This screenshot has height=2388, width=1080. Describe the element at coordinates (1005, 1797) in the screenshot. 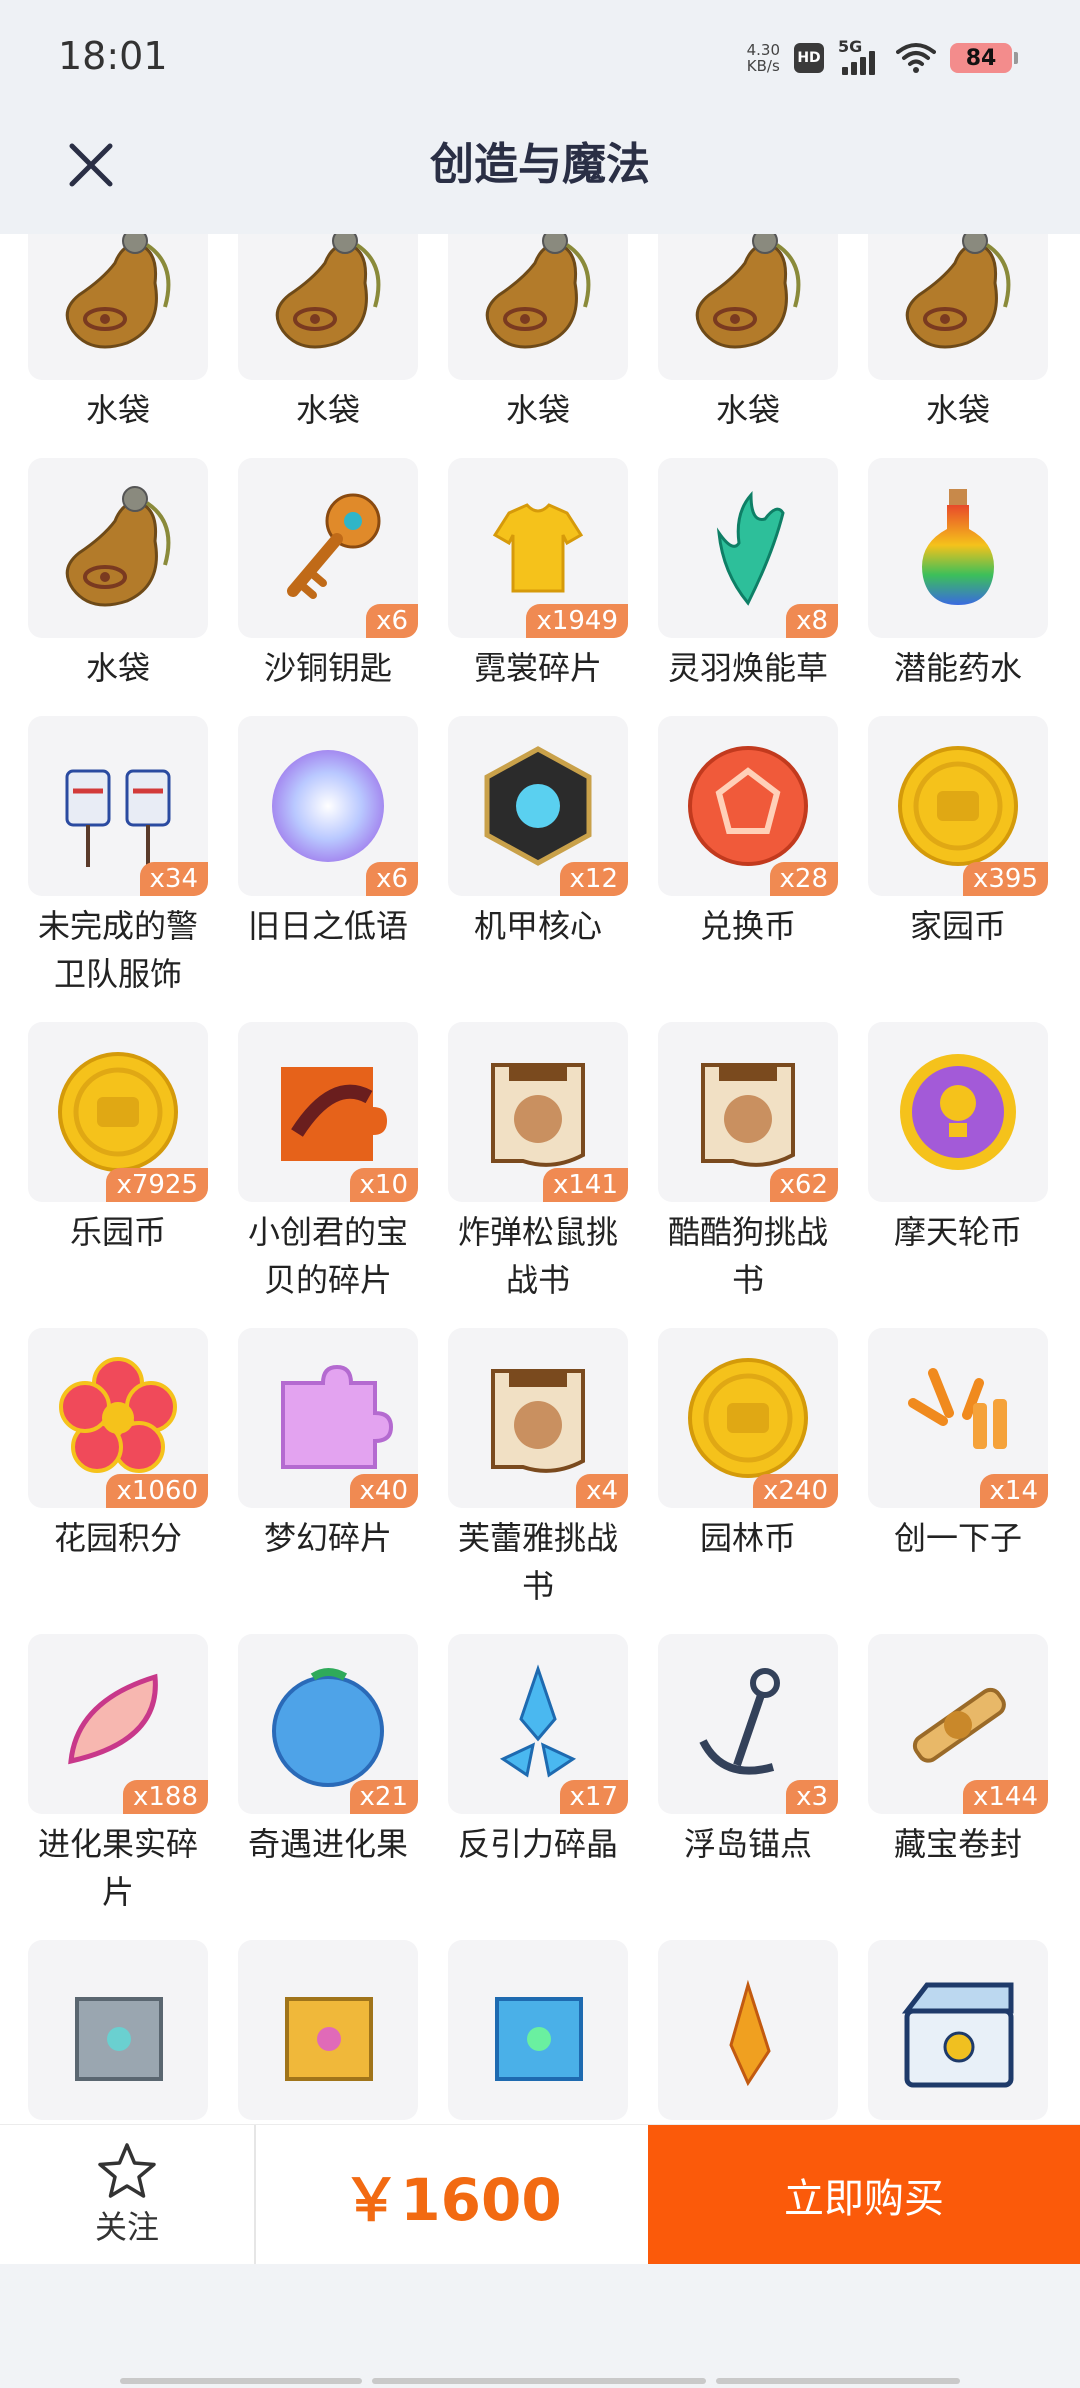

I see `item-quantity-badge: x144` at that location.